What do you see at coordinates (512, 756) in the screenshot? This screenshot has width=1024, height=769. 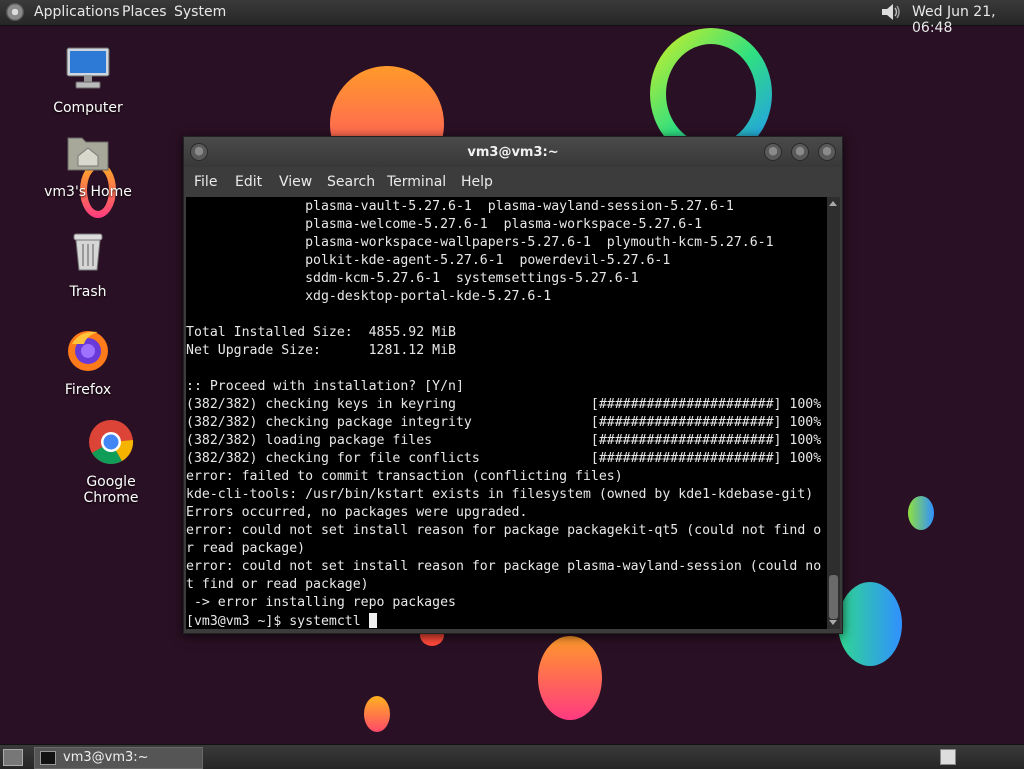 I see `bottom-panel: vm3@vm3:~` at bounding box center [512, 756].